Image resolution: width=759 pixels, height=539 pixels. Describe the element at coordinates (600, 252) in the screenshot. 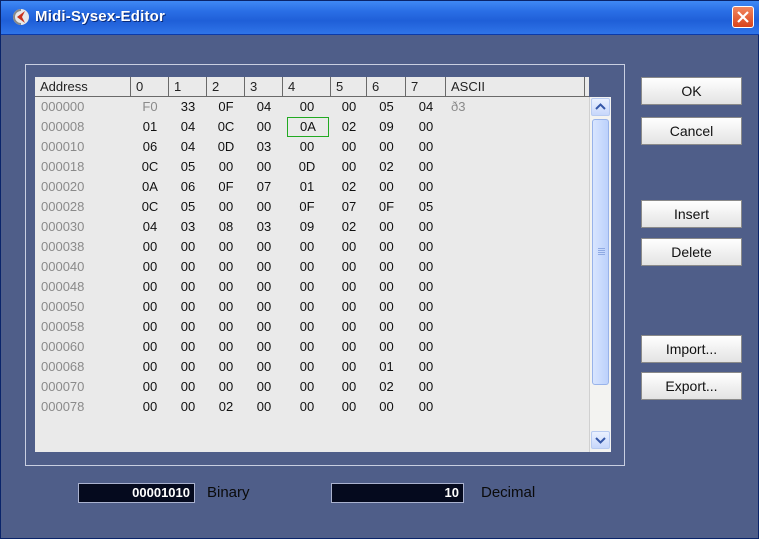

I see `scroll-thumb` at that location.